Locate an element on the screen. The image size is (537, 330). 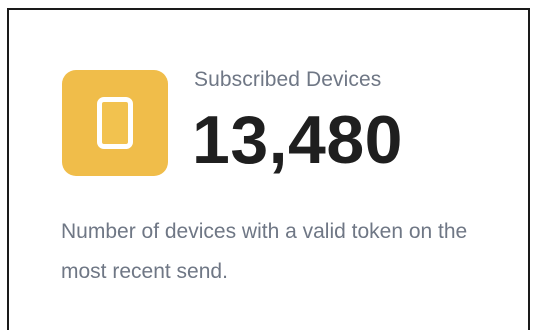
metric-label: Subscribed Devices is located at coordinates (288, 79).